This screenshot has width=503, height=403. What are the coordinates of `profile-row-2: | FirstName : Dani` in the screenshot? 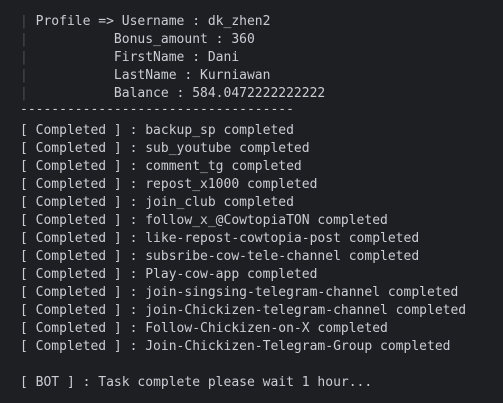 It's located at (129, 58).